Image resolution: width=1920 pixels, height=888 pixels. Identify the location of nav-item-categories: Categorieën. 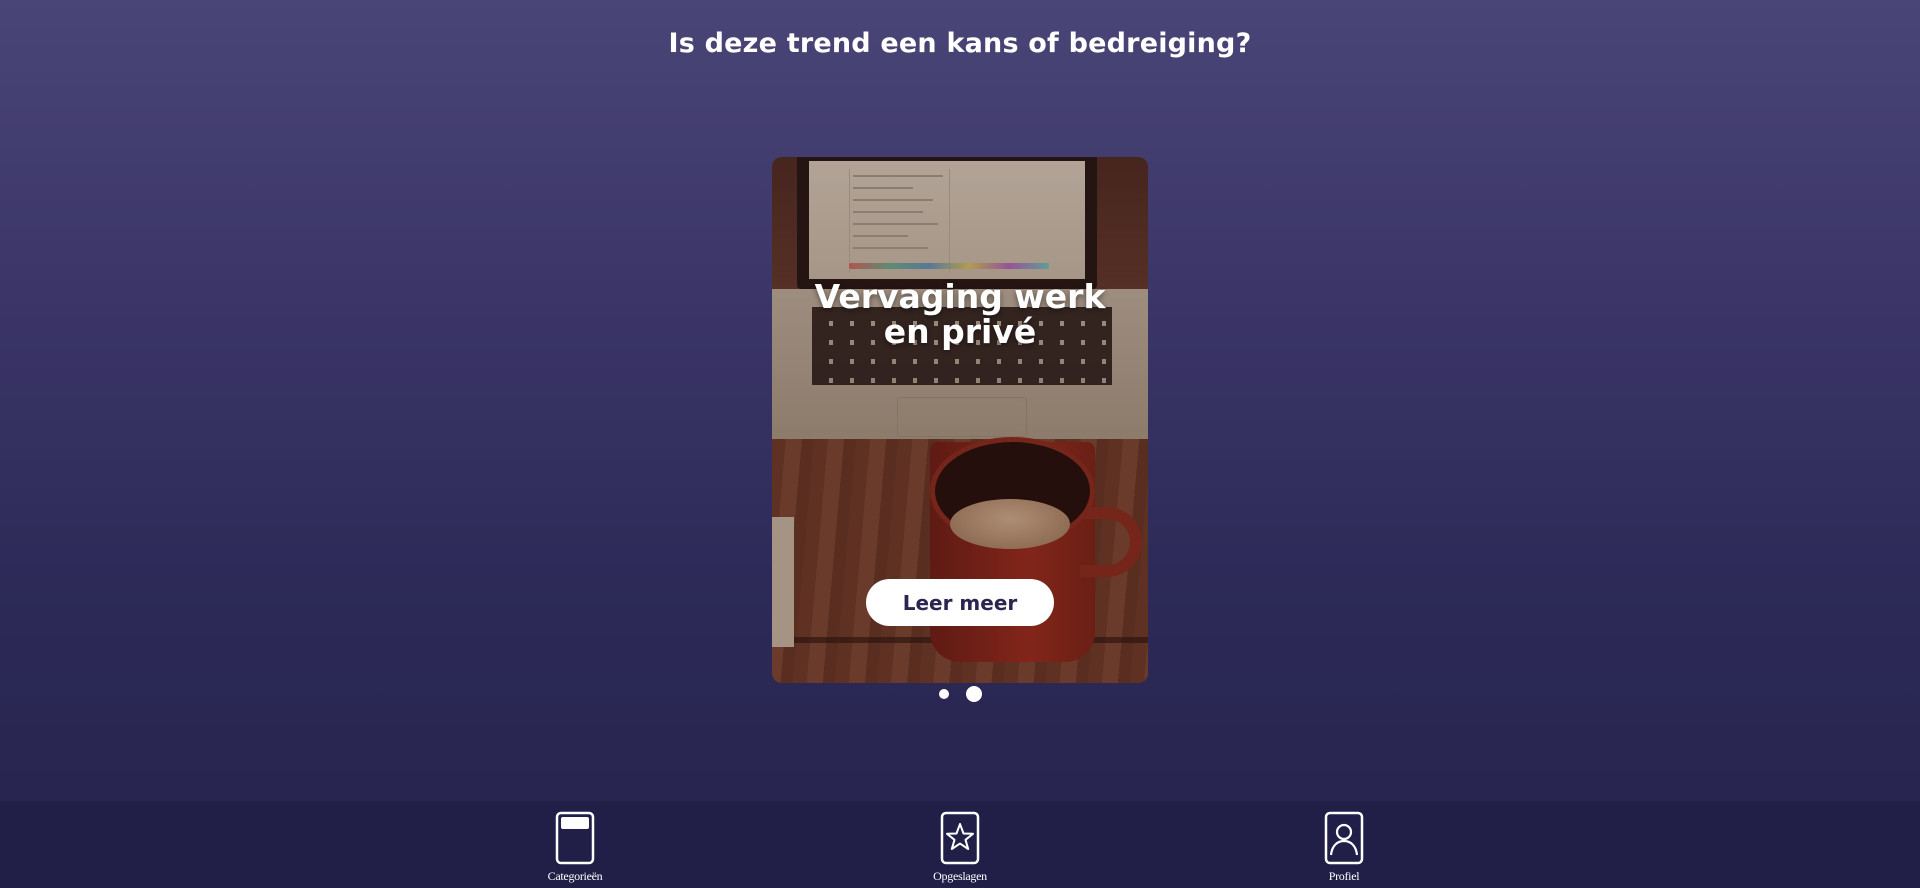
(575, 847).